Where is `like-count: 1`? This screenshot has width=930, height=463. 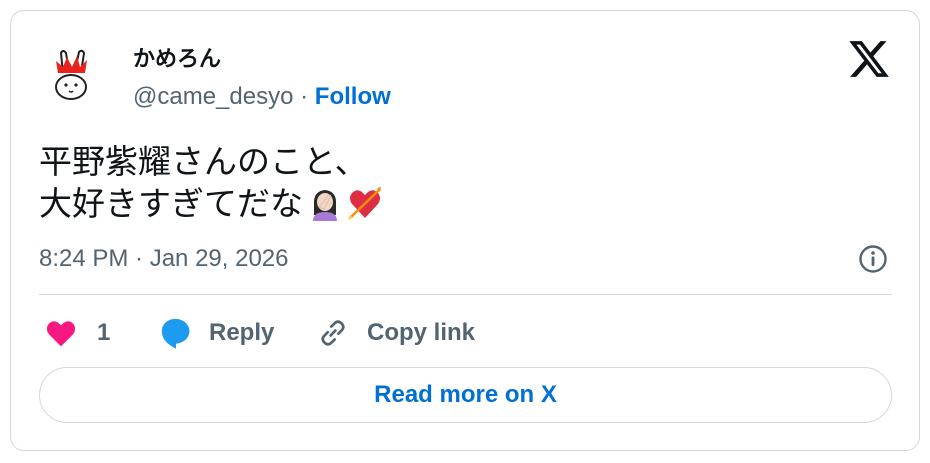 like-count: 1 is located at coordinates (104, 332).